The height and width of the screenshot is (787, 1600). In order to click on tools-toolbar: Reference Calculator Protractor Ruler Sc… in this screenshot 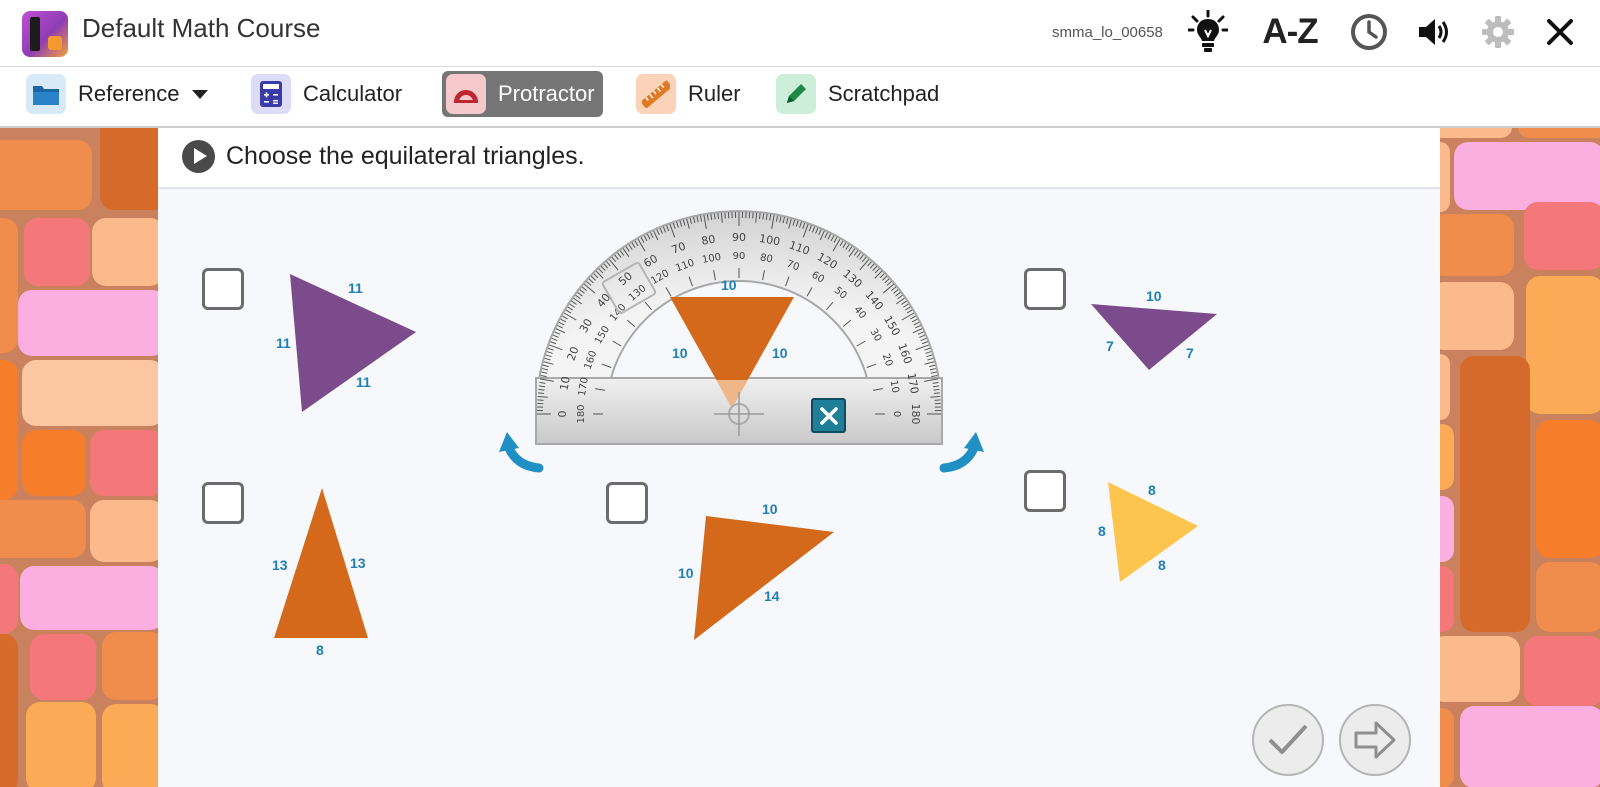, I will do `click(800, 97)`.